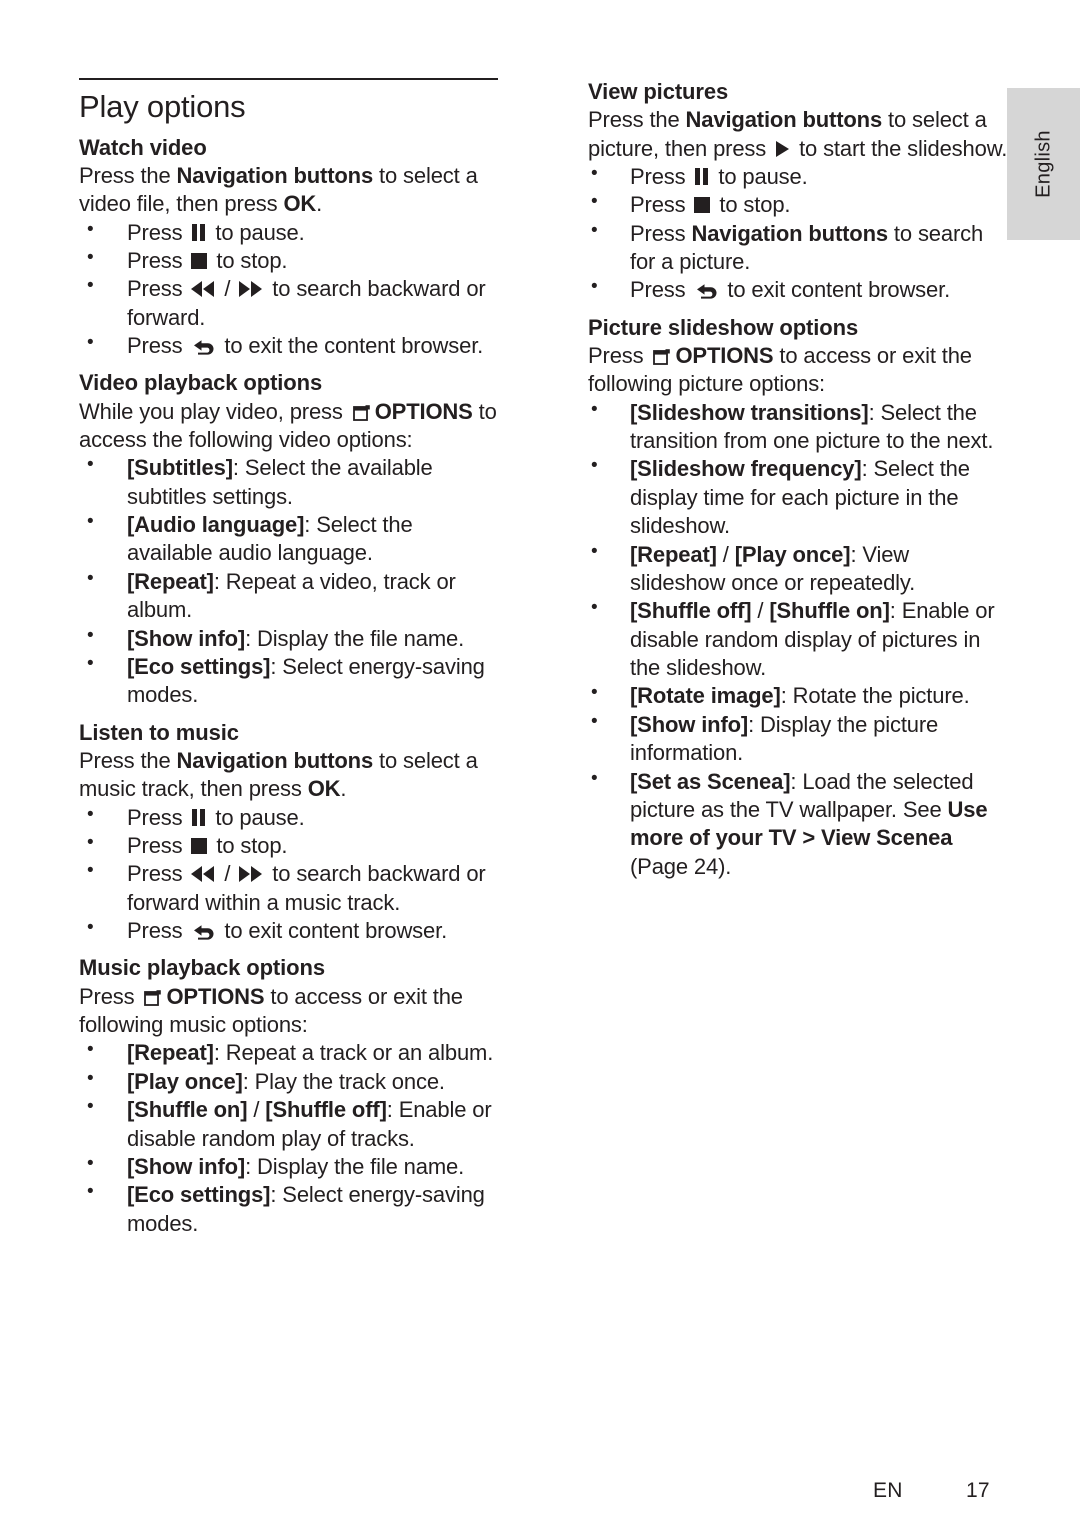 The width and height of the screenshot is (1080, 1532). Describe the element at coordinates (702, 205) in the screenshot. I see `stop-icon` at that location.